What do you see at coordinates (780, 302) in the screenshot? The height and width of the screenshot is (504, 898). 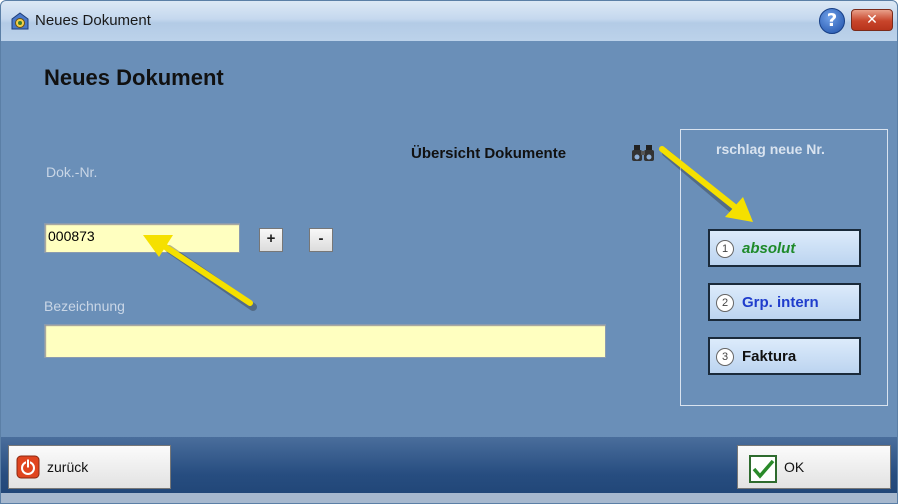 I see `option-label-grp-intern: Grp. intern` at bounding box center [780, 302].